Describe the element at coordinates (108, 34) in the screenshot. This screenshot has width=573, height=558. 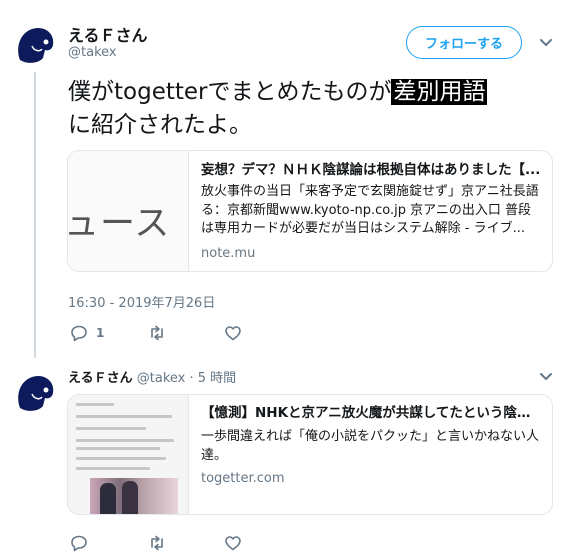
I see `author-name: えるＦさん` at that location.